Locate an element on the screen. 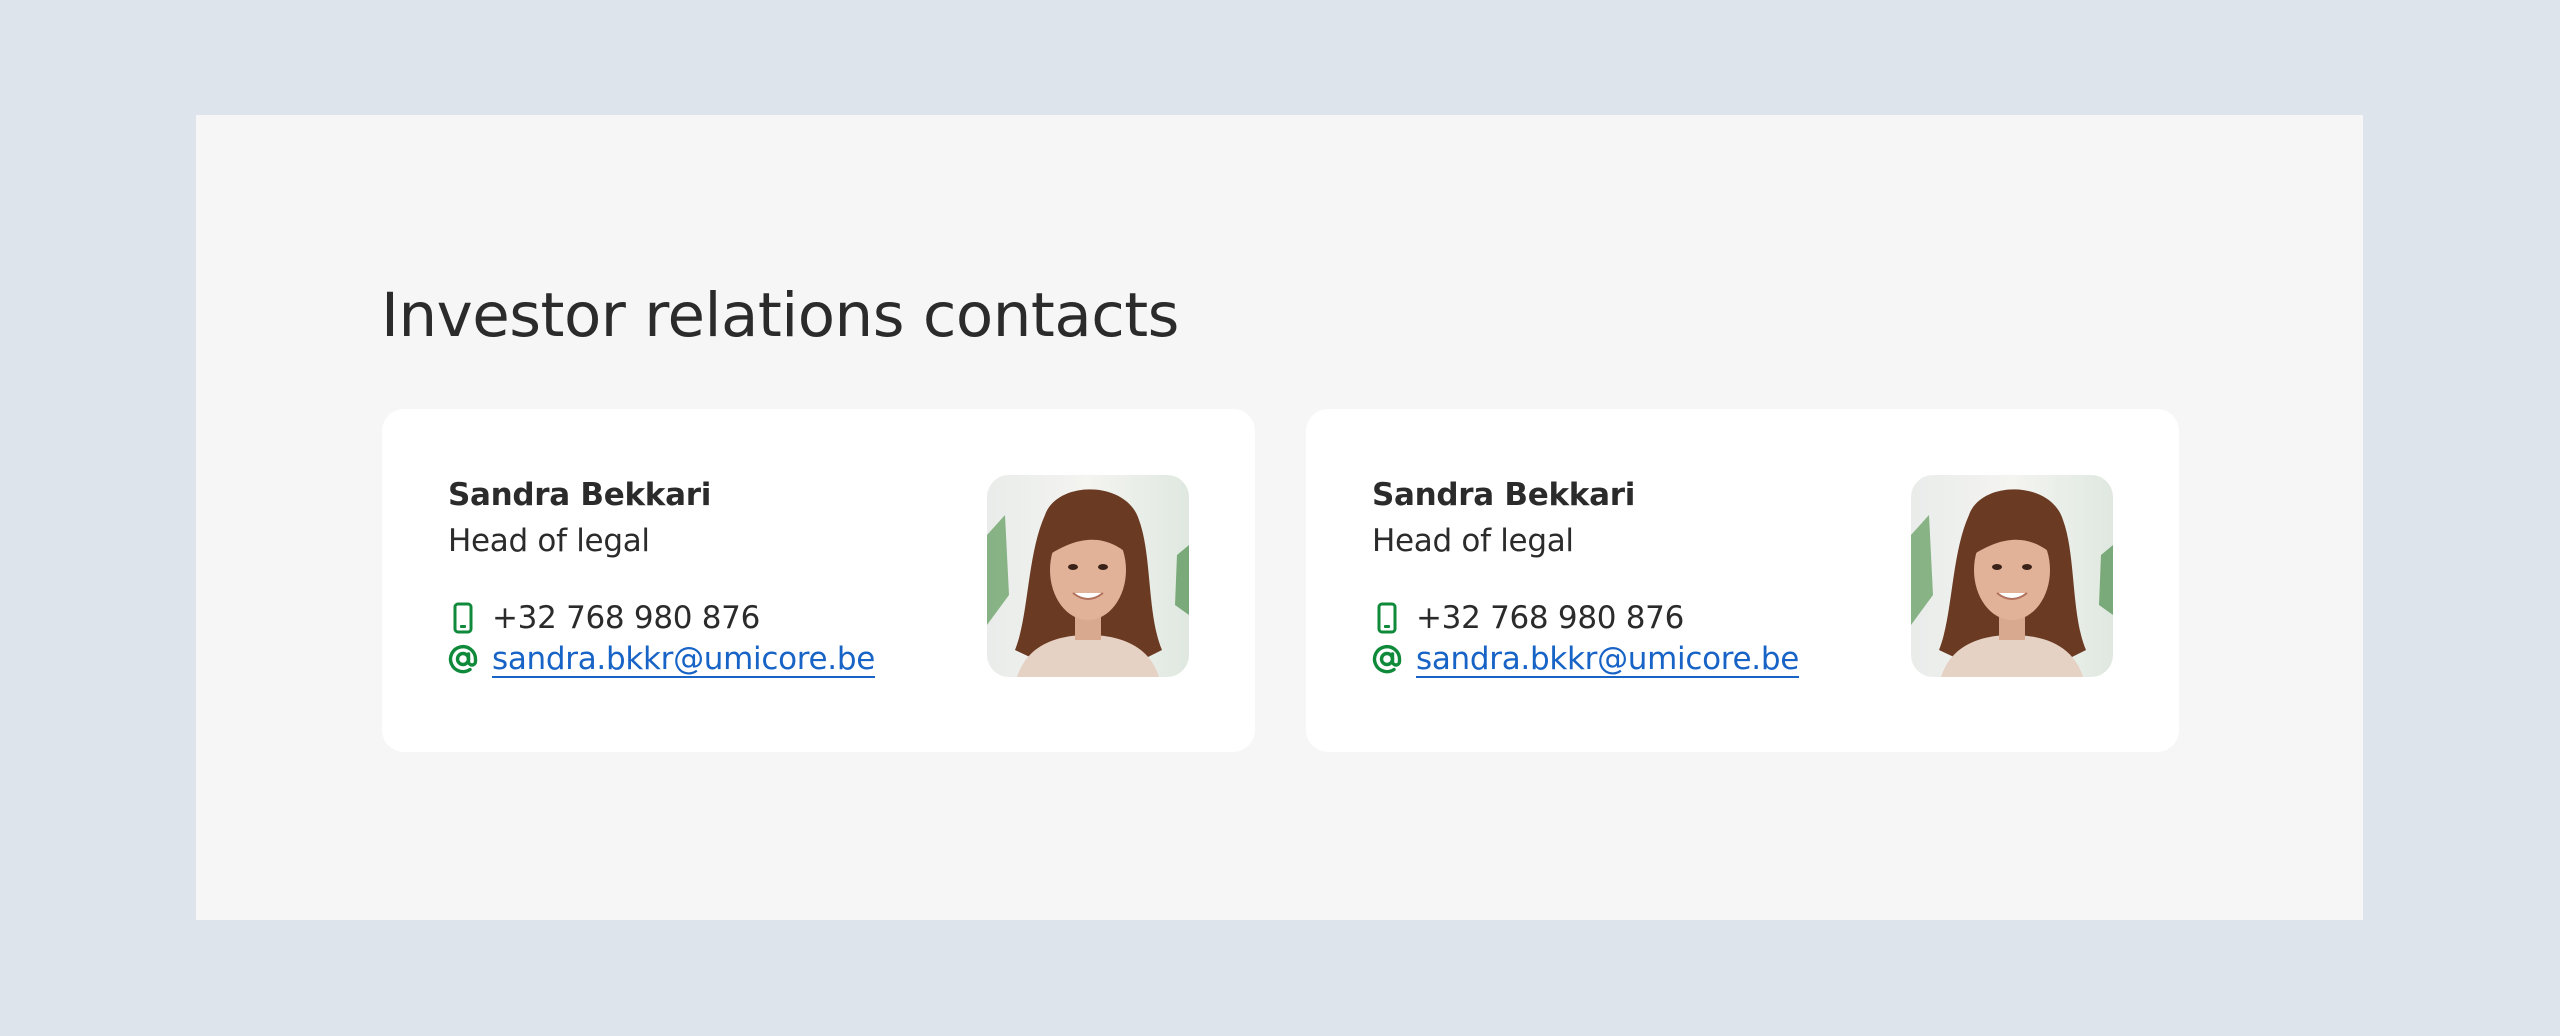  section-title: Investor relations contacts is located at coordinates (780, 315).